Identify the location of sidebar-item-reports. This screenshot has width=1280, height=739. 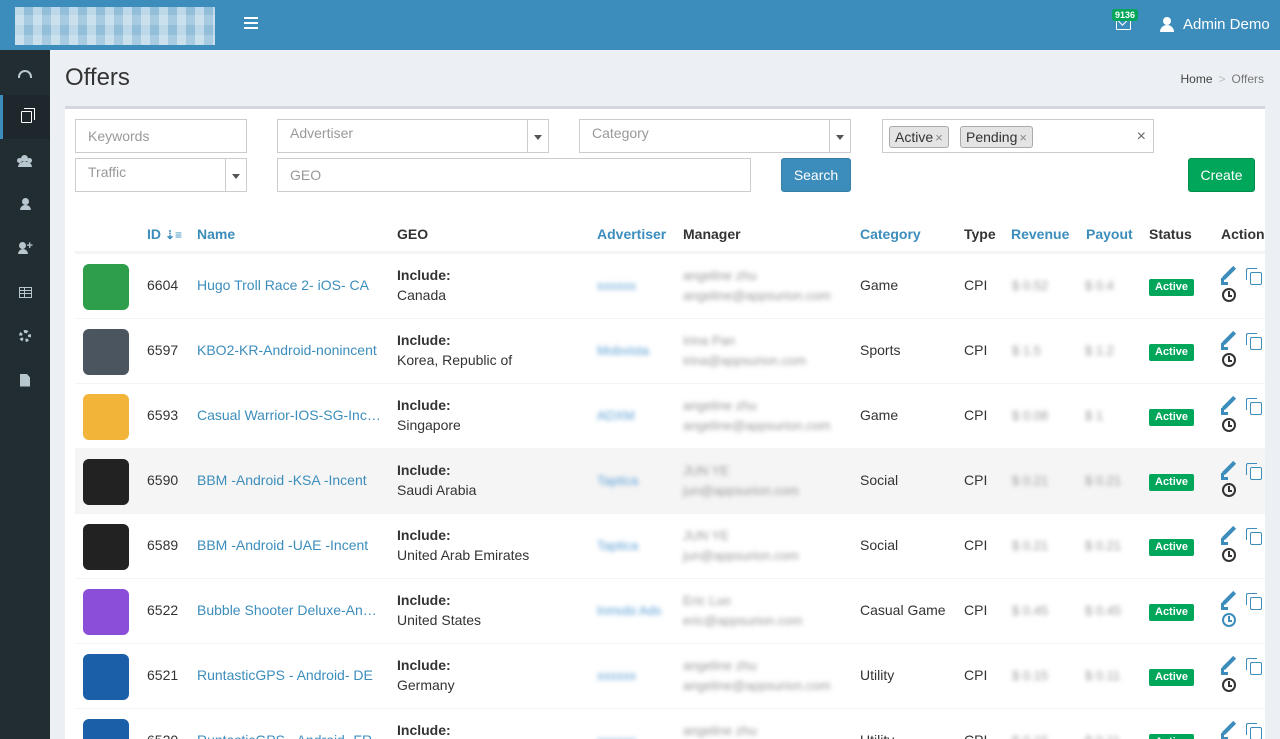
(25, 380).